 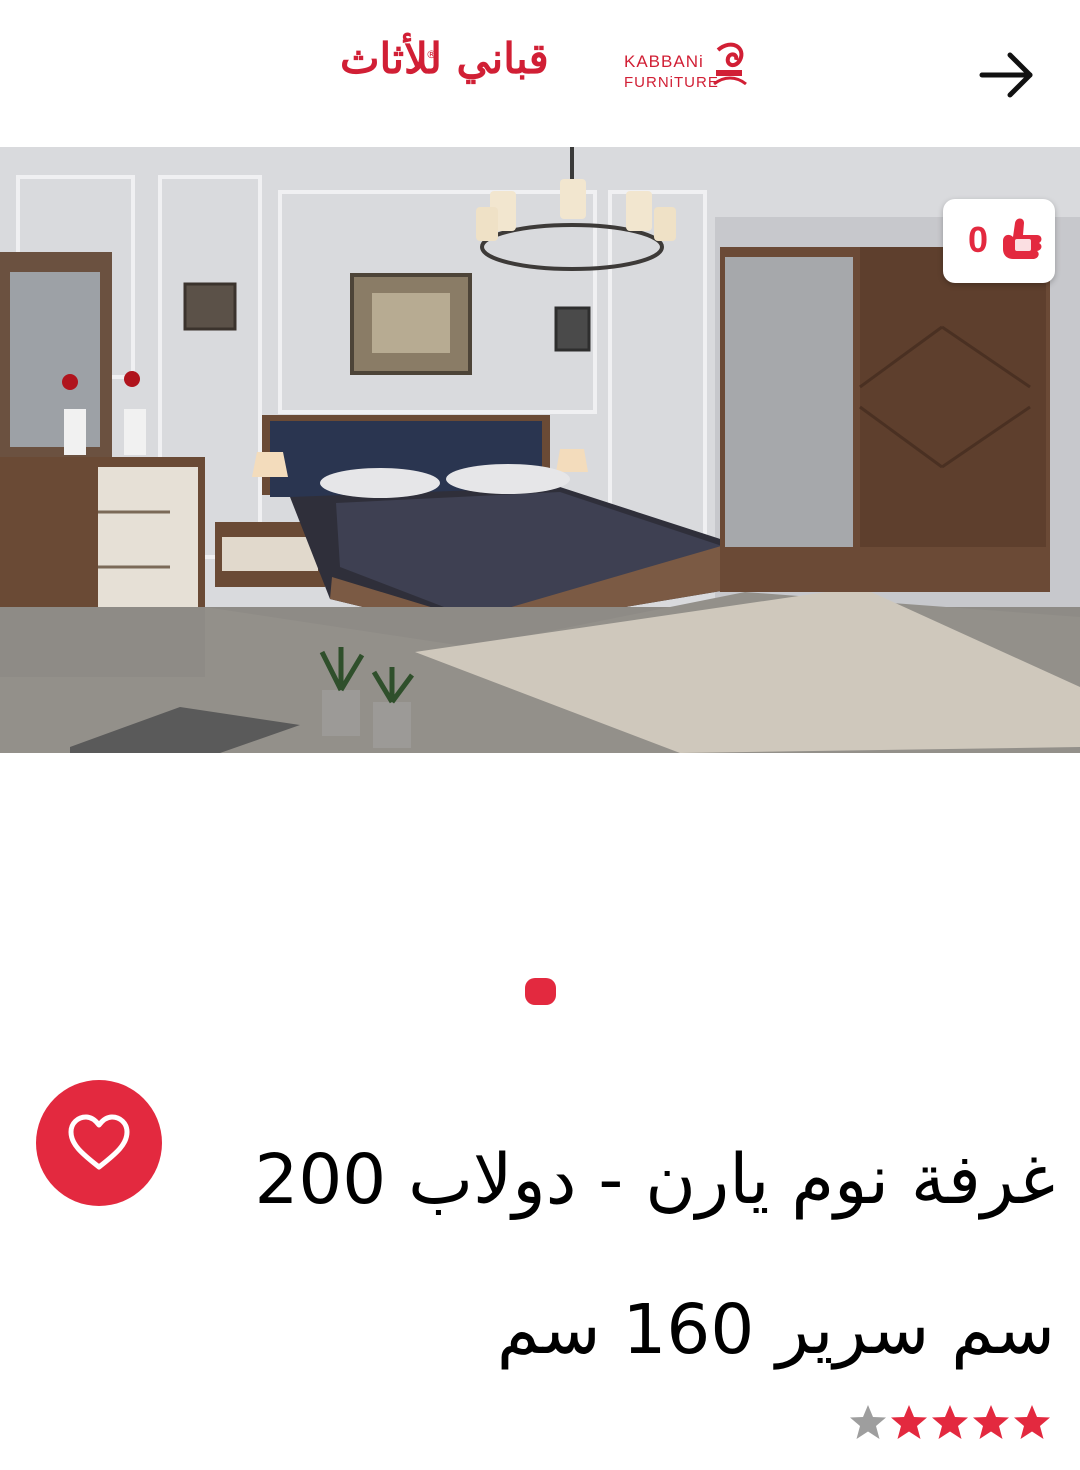 What do you see at coordinates (444, 58) in the screenshot?
I see `logo-arabic-text: قباني للأثاث` at bounding box center [444, 58].